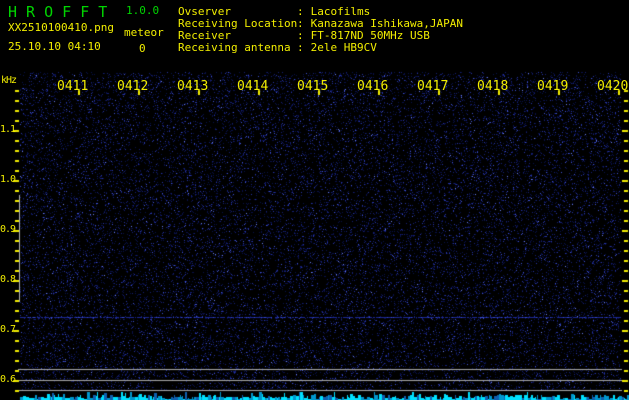  What do you see at coordinates (340, 47) in the screenshot?
I see `info-value: 2ele HB9CV` at bounding box center [340, 47].